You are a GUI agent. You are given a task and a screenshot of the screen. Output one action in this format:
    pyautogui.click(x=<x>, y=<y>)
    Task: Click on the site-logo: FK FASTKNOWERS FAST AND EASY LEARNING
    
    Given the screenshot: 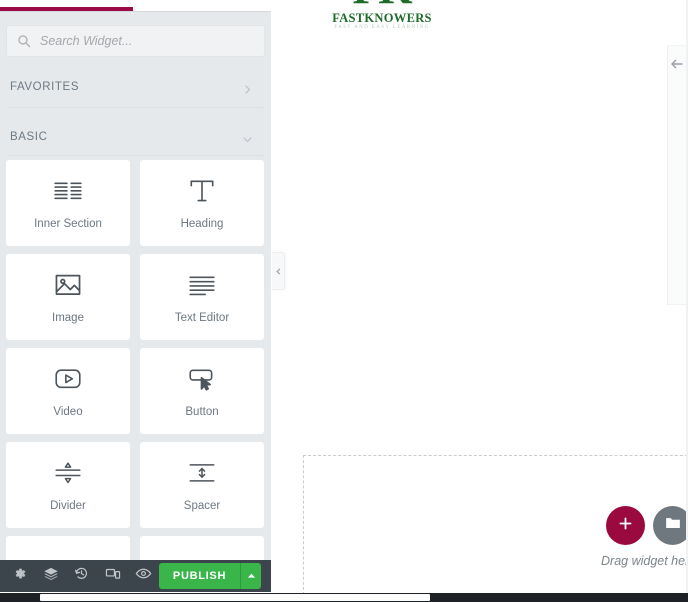 What is the action you would take?
    pyautogui.click(x=382, y=15)
    